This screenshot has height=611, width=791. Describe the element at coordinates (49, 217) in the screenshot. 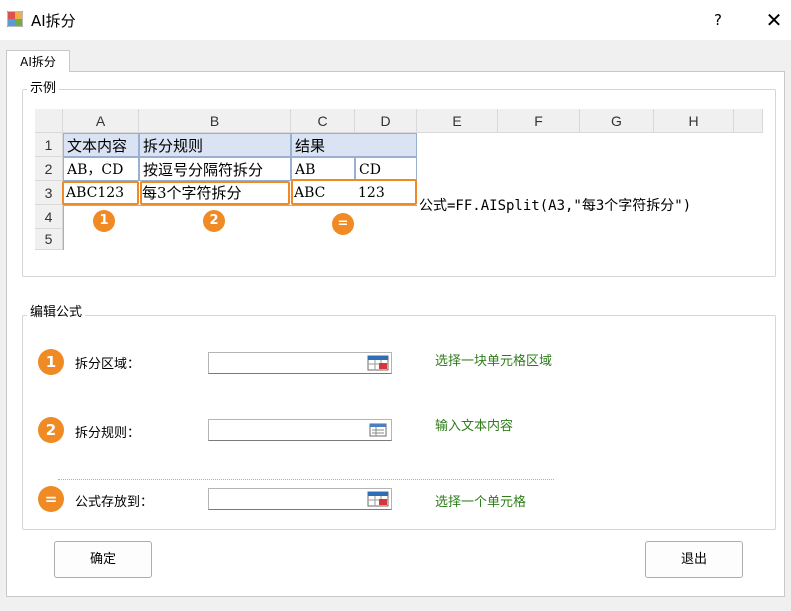

I see `row-header: 4` at that location.